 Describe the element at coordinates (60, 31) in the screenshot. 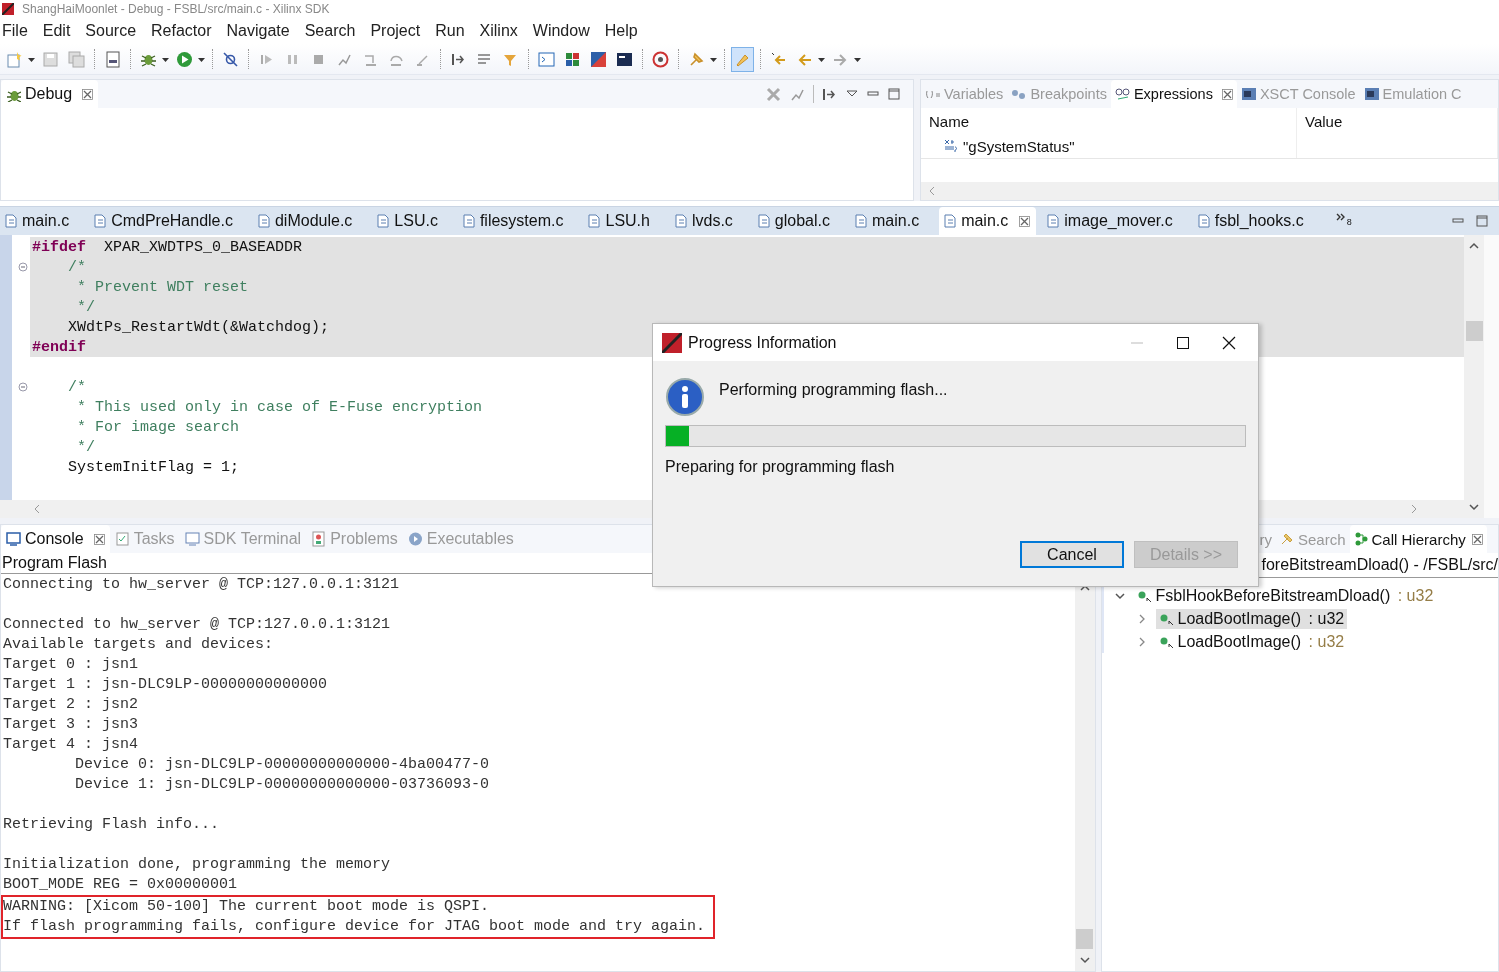

I see `menu-item: Edit` at that location.